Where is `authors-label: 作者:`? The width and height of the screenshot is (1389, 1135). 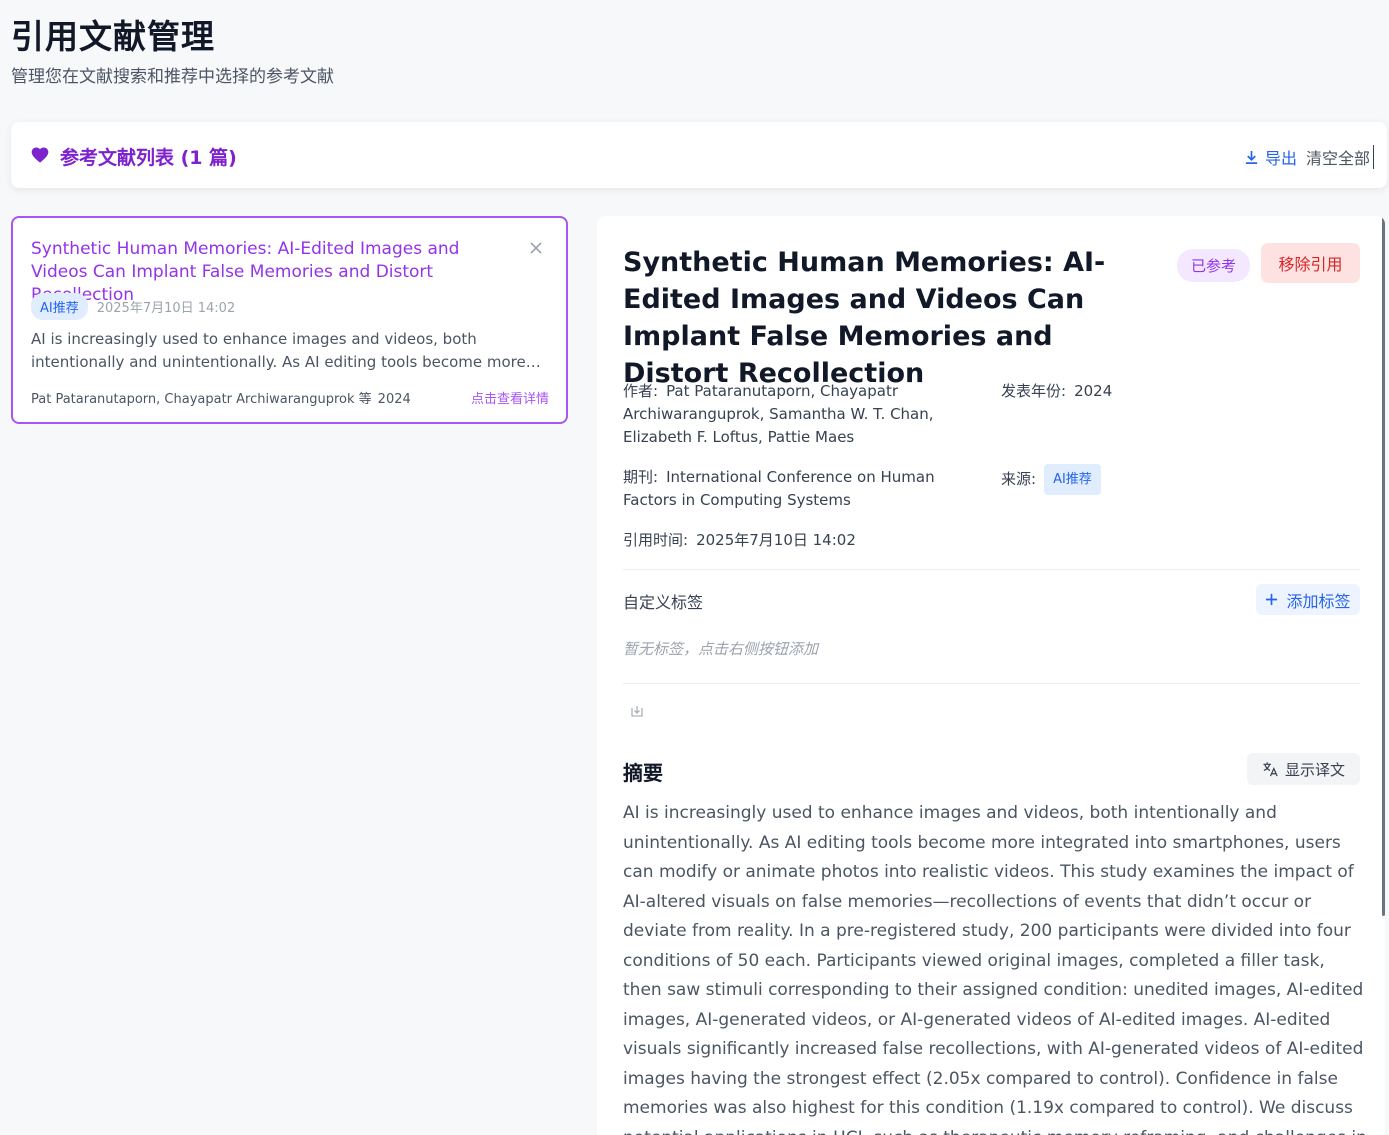
authors-label: 作者: is located at coordinates (641, 391).